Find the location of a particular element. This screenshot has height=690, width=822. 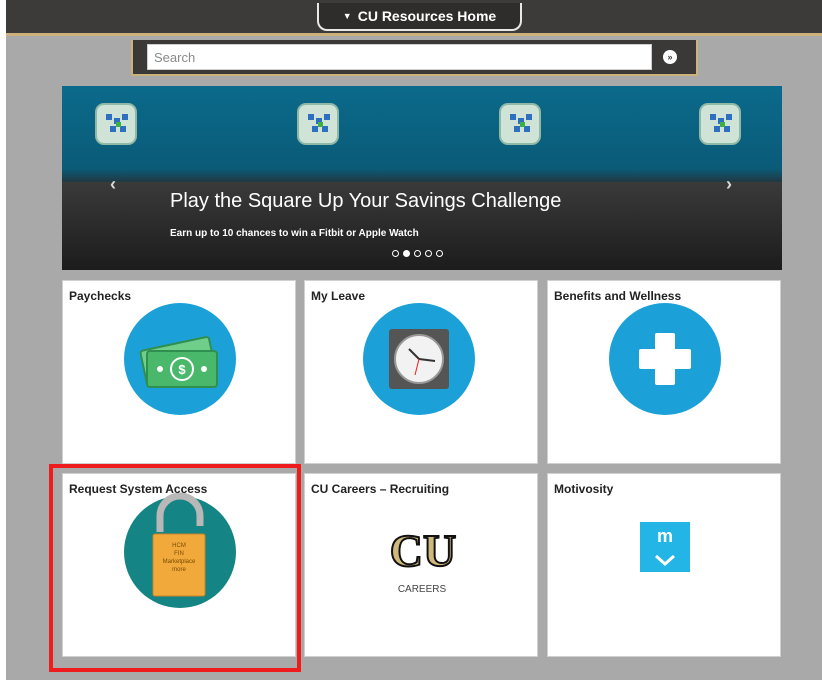

carousel-dots is located at coordinates (417, 253).